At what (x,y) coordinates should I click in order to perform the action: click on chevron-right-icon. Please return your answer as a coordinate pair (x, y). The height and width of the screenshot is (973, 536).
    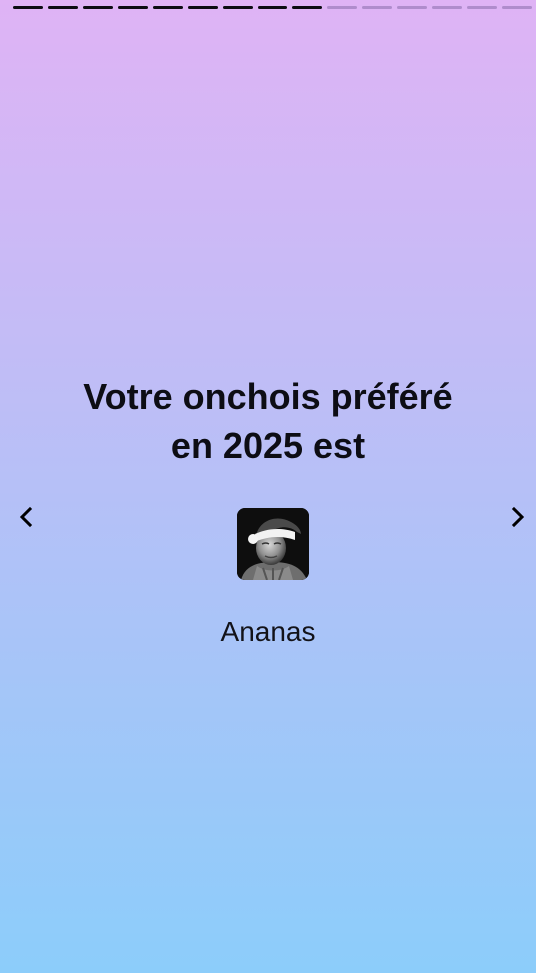
    Looking at the image, I should click on (518, 517).